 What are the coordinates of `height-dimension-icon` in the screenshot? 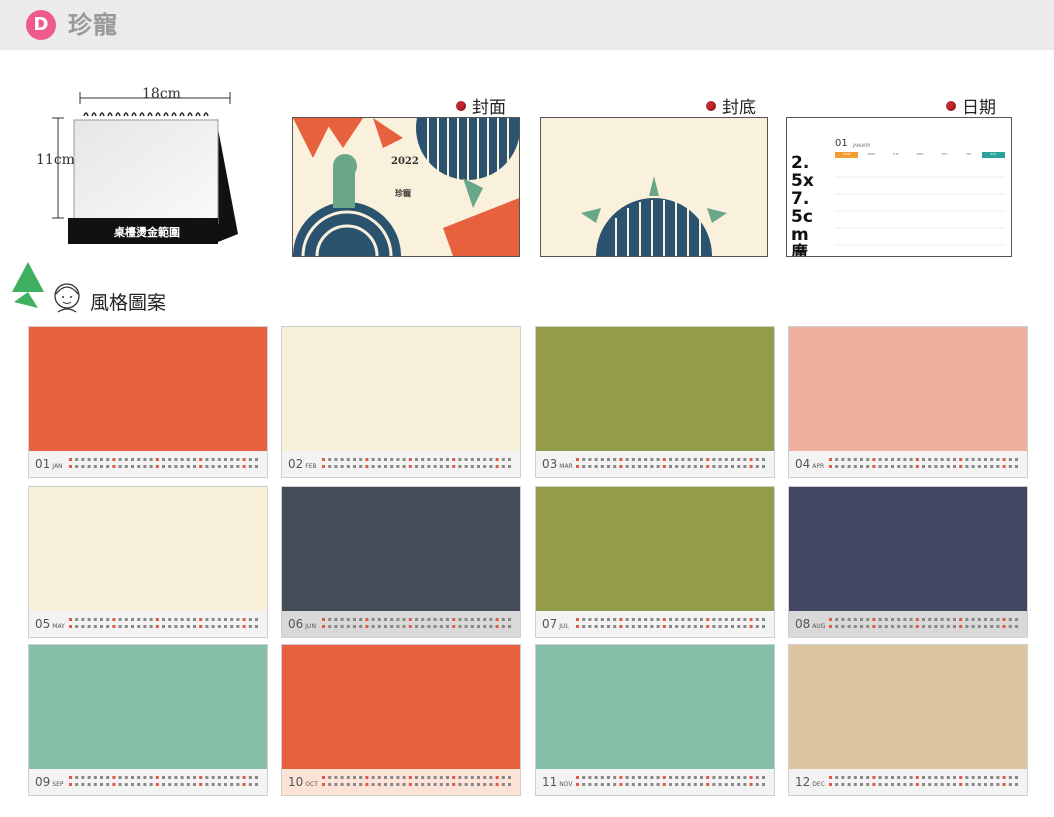 It's located at (58, 168).